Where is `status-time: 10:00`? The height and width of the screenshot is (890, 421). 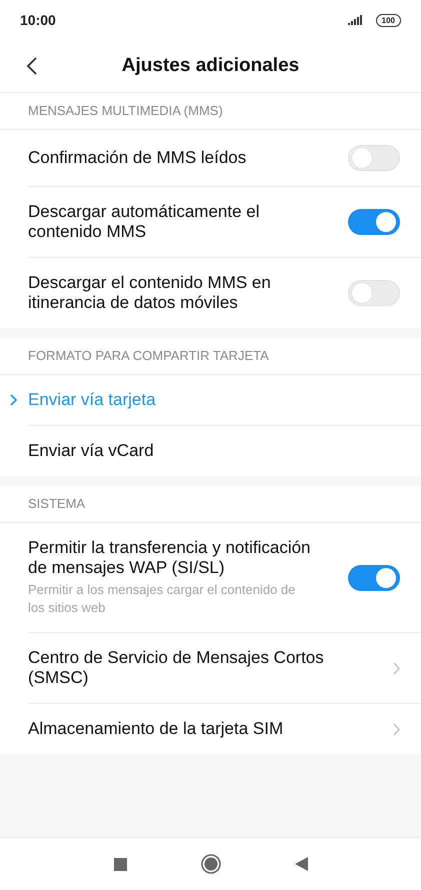
status-time: 10:00 is located at coordinates (38, 20).